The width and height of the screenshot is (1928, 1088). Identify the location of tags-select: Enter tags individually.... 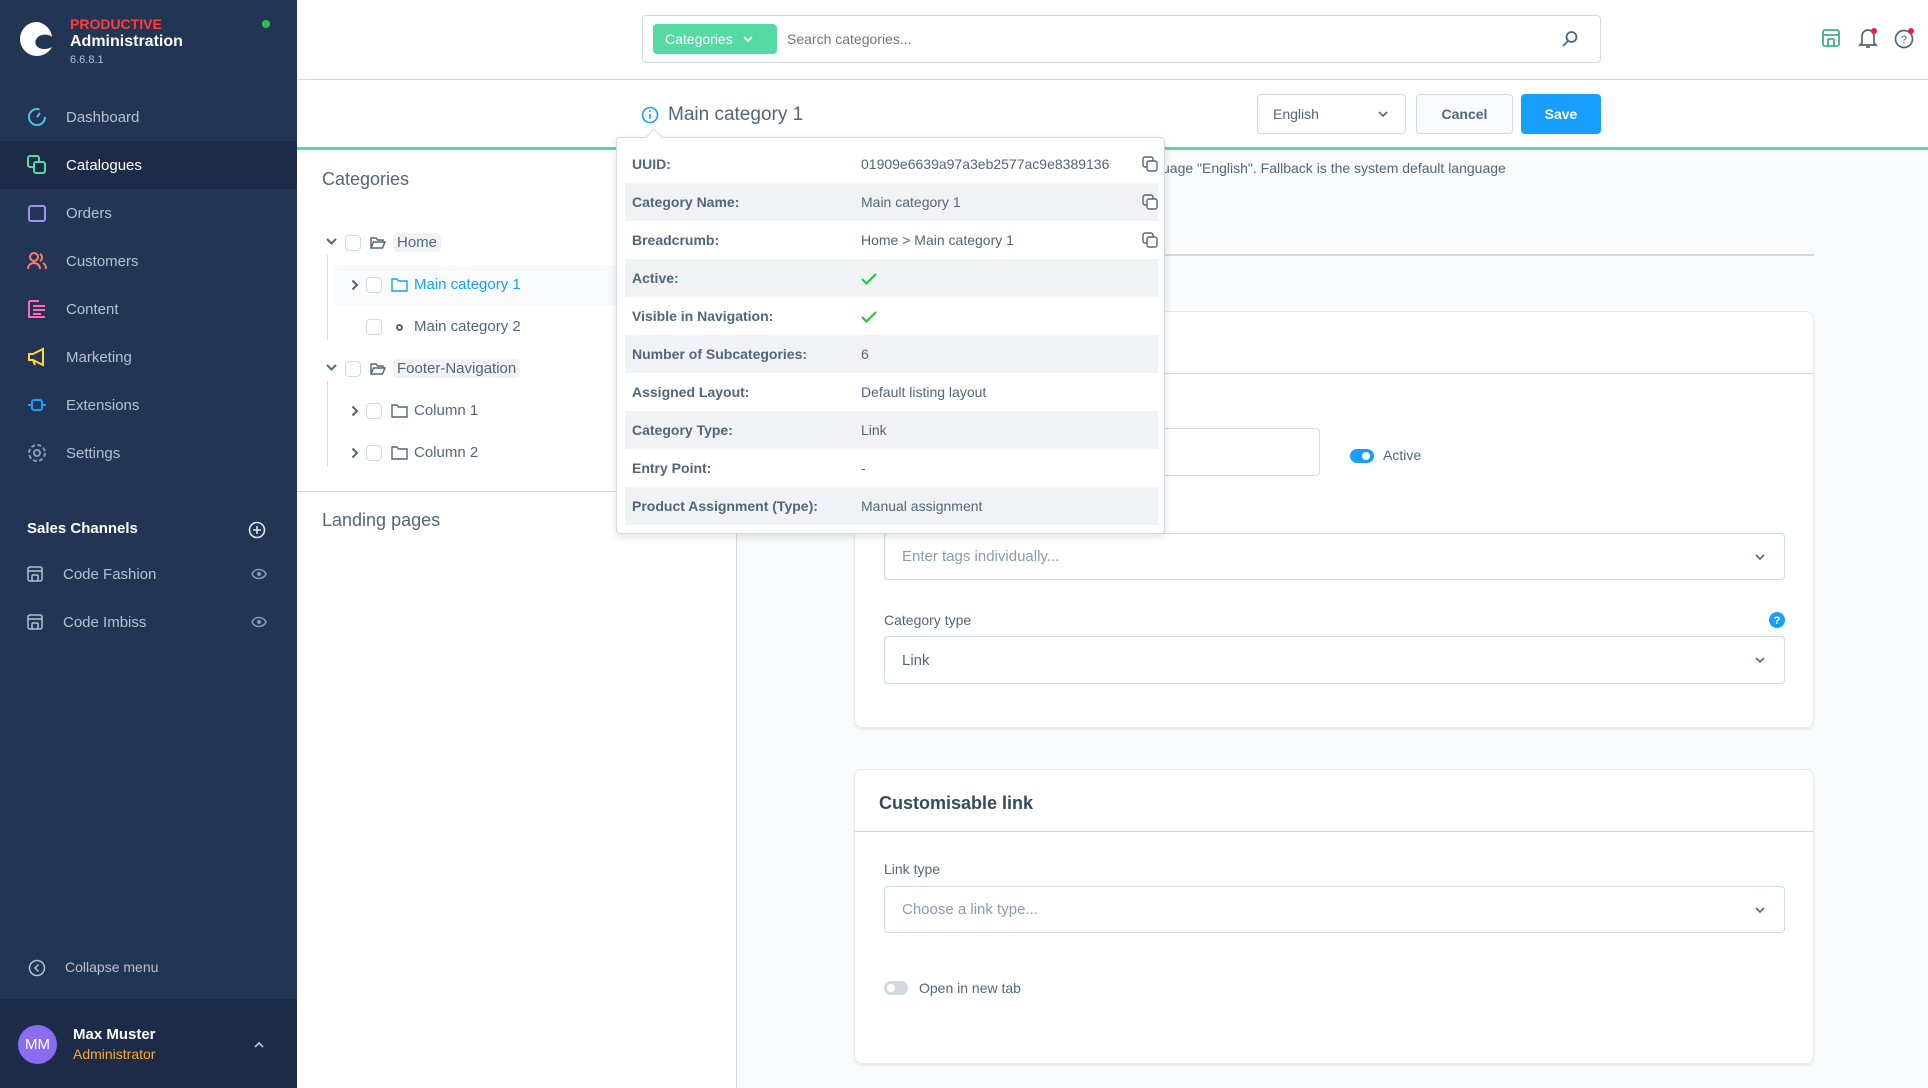
(1334, 556).